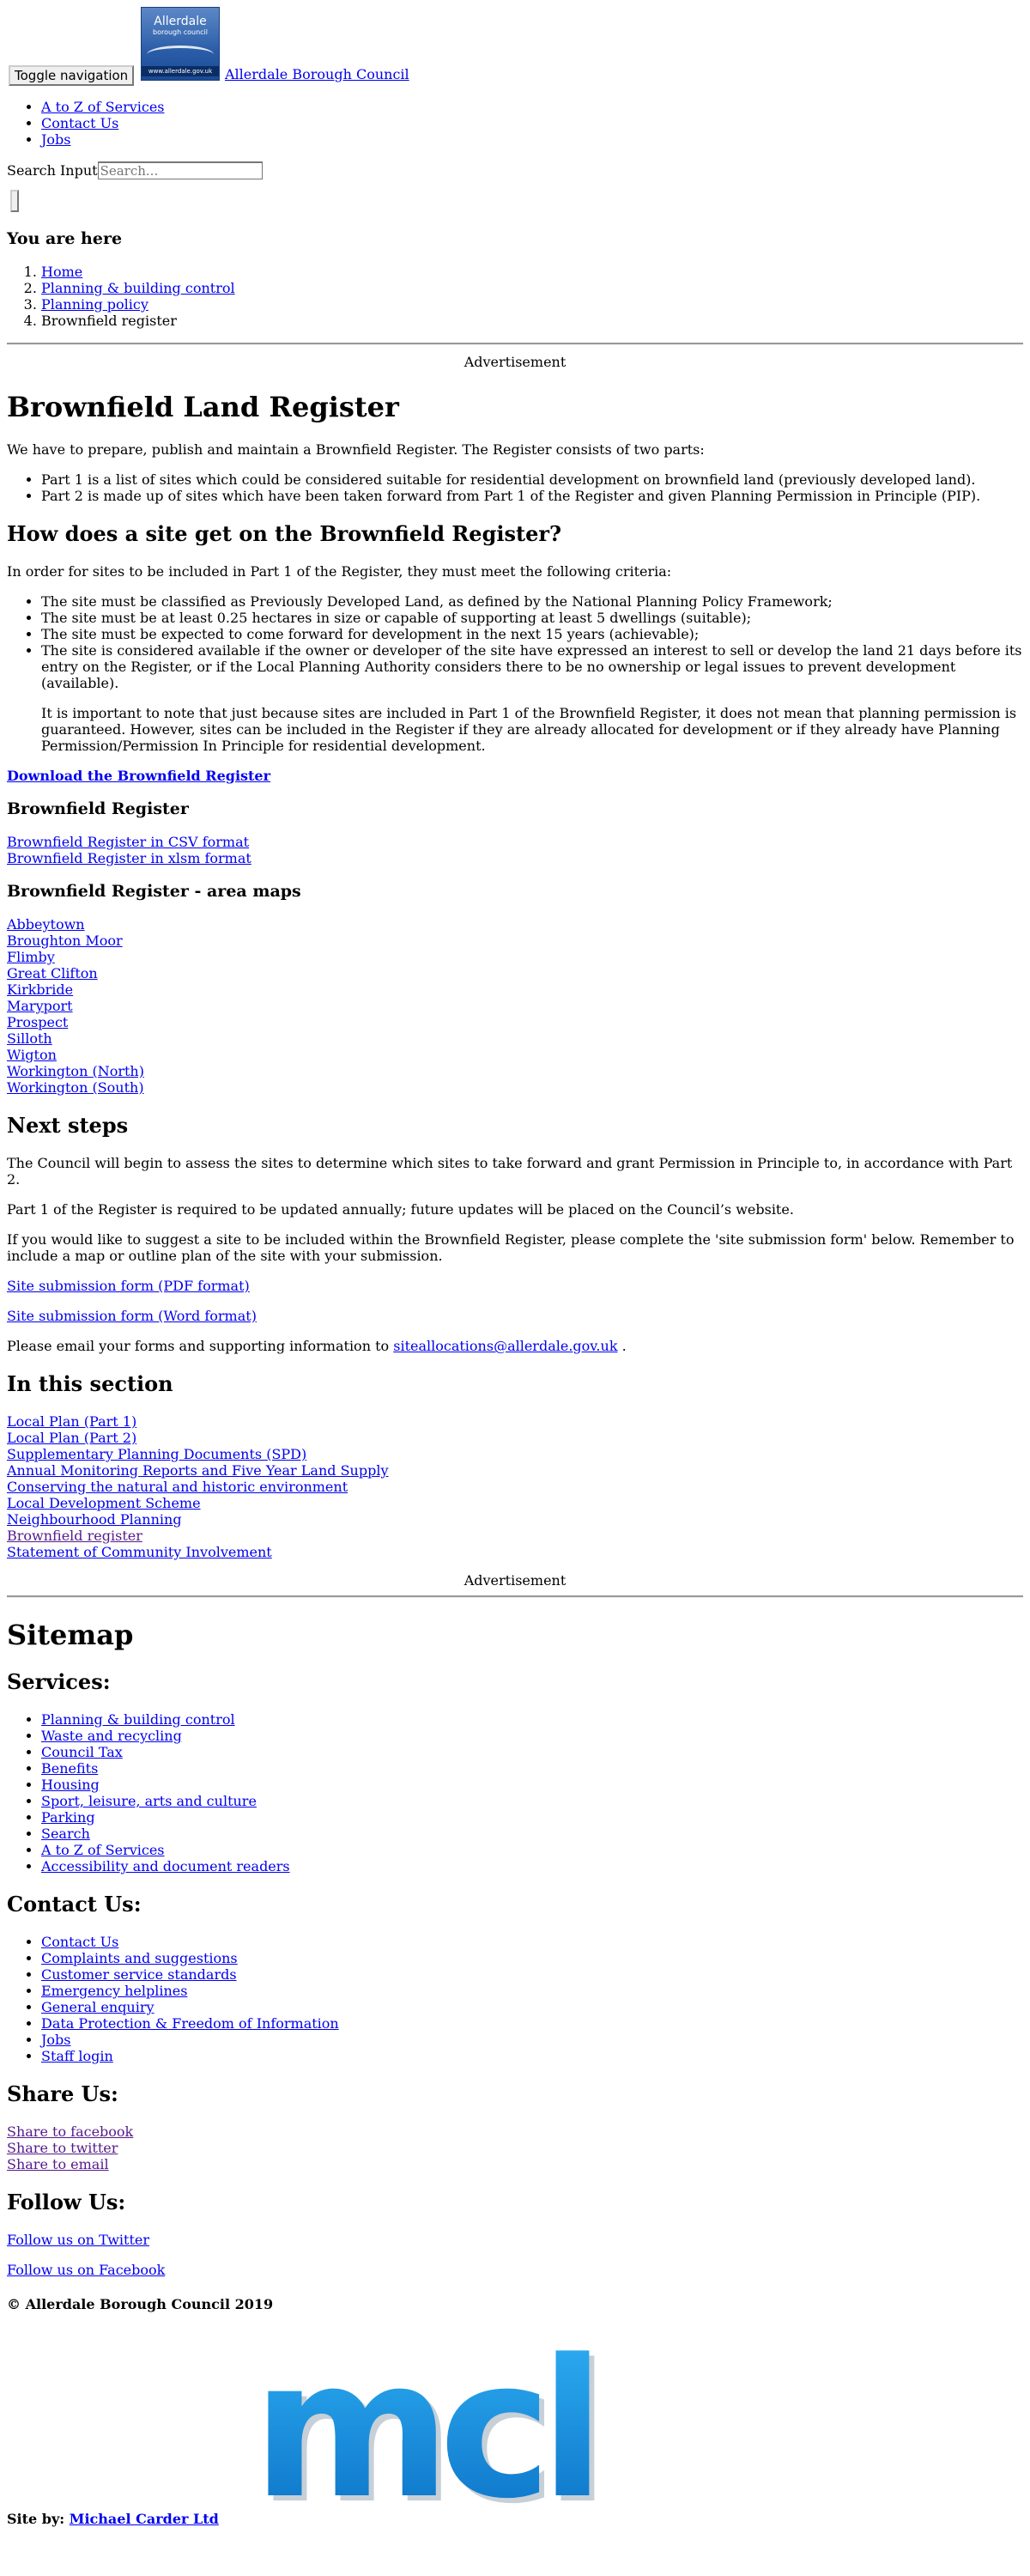  What do you see at coordinates (62, 2148) in the screenshot?
I see `share-twitter-link: Share to twitter` at bounding box center [62, 2148].